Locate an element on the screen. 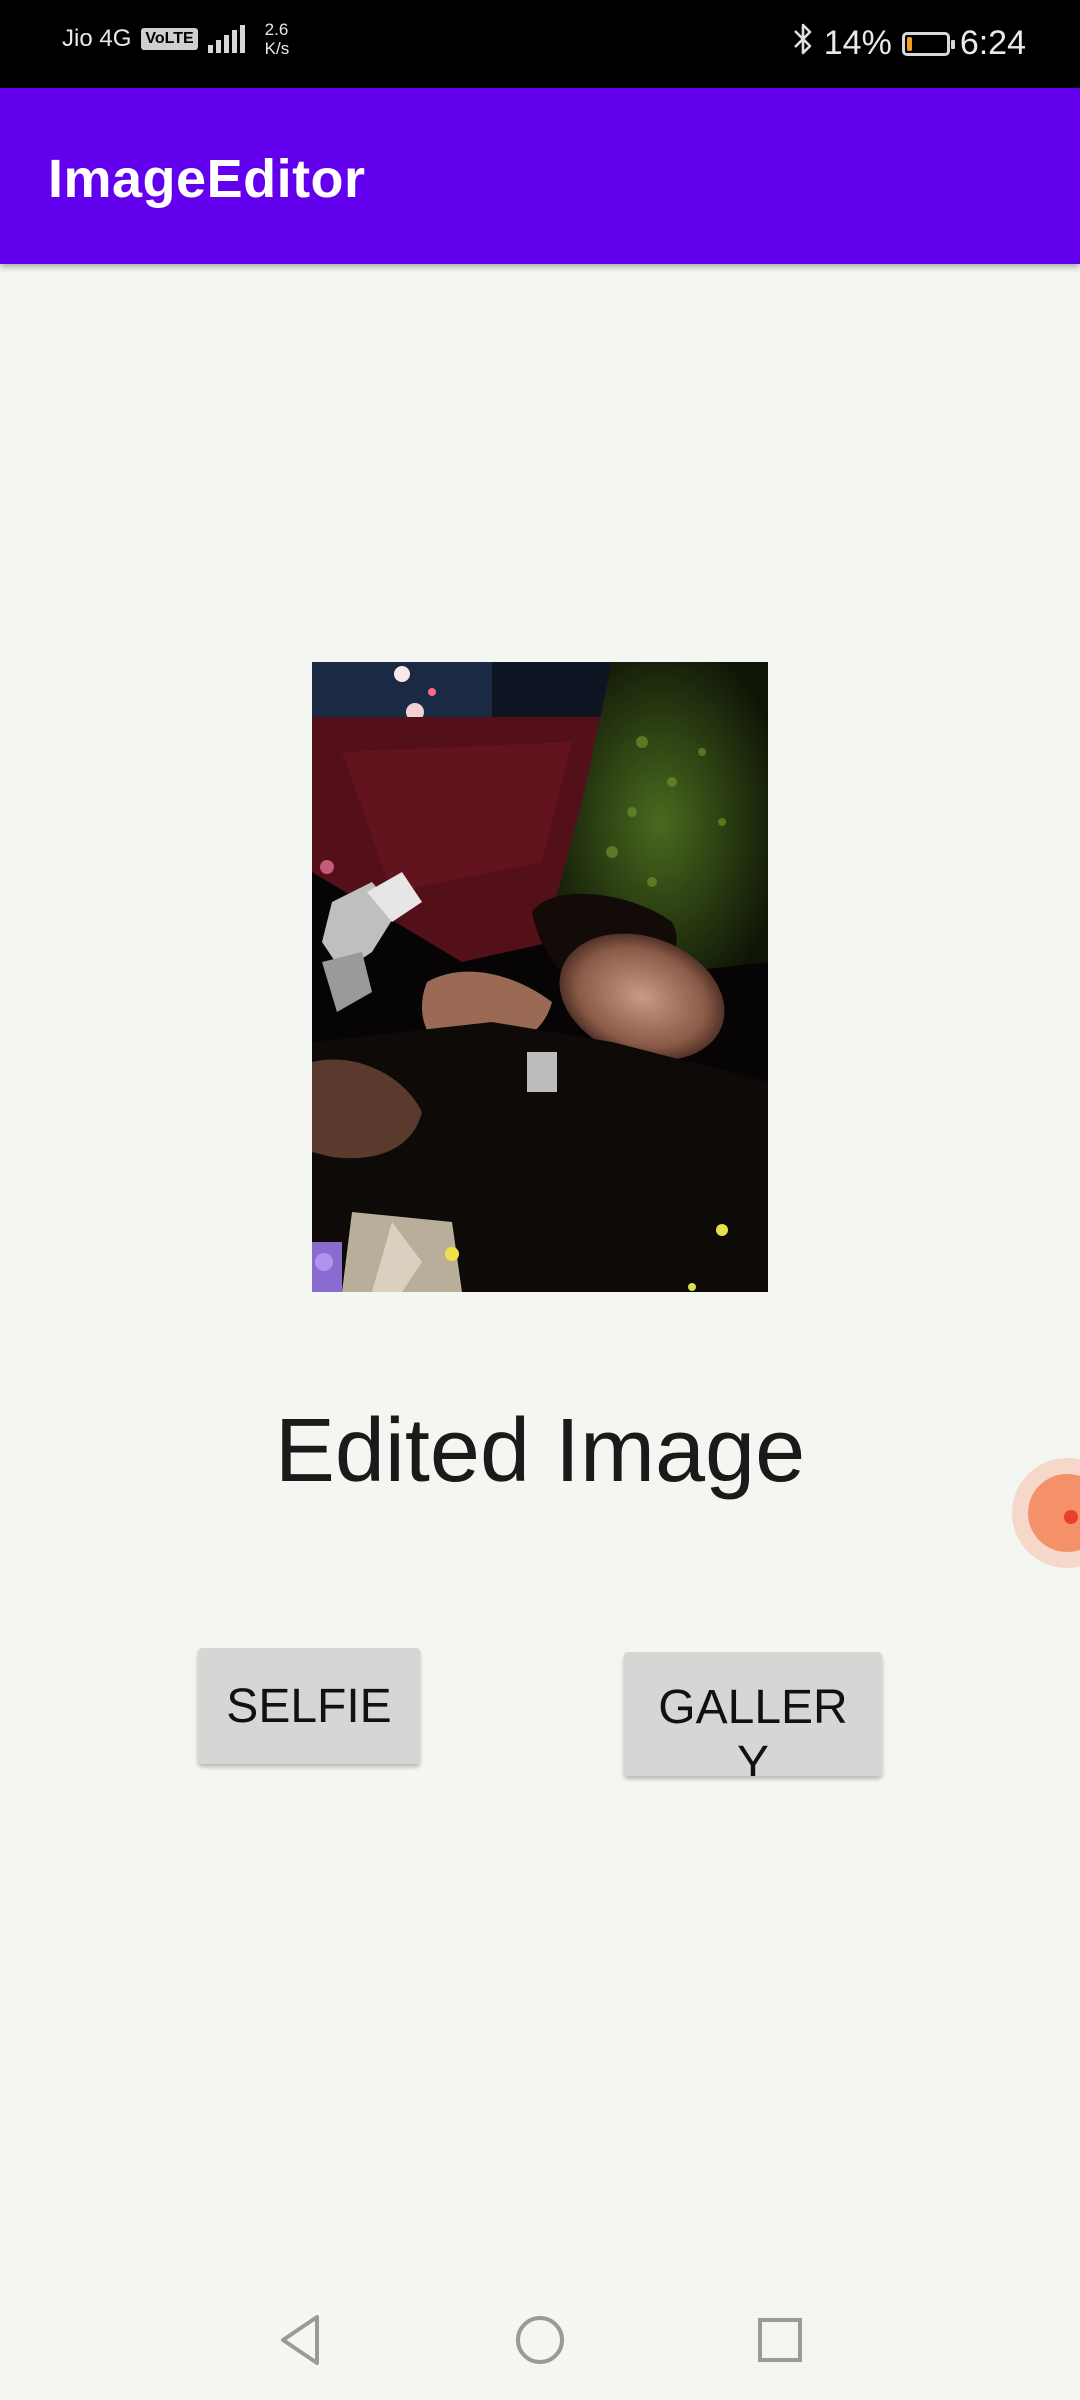  network-speed-unit: K/s is located at coordinates (277, 48).